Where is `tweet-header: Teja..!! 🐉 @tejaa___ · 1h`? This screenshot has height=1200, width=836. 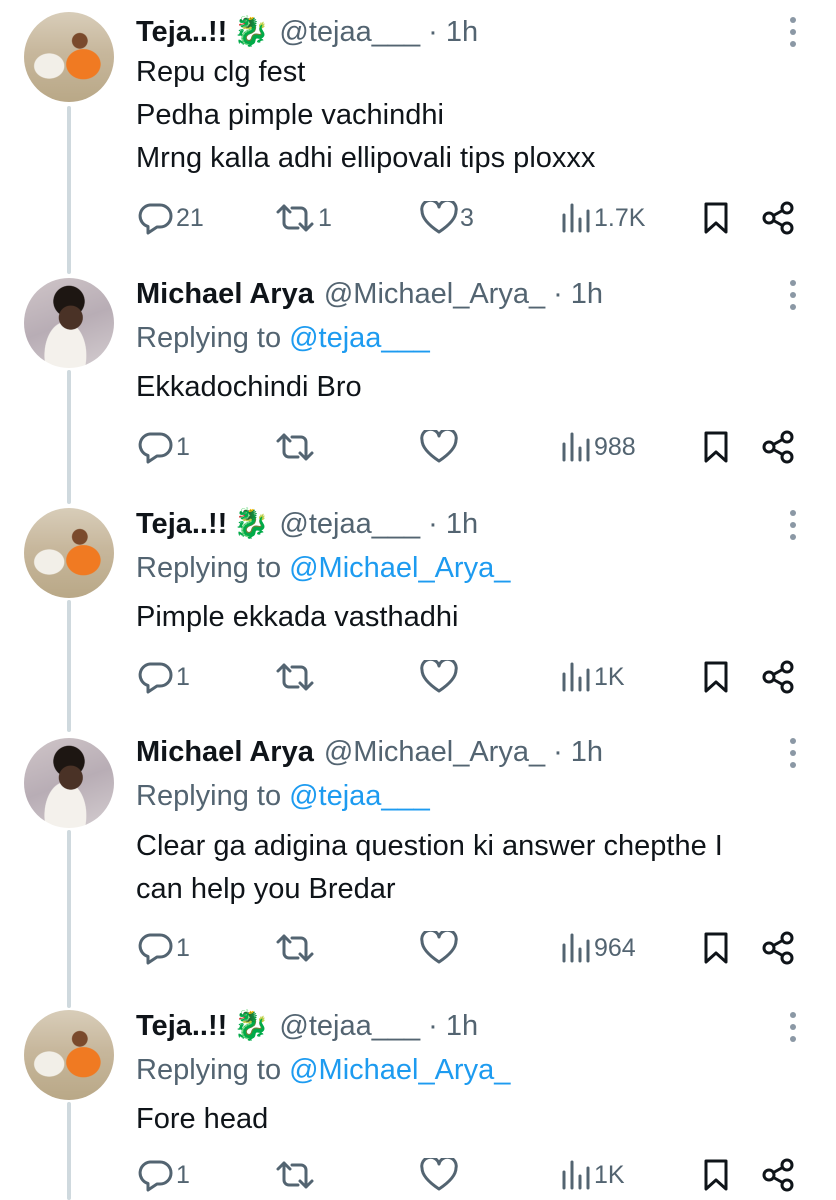
tweet-header: Teja..!! 🐉 @tejaa___ · 1h is located at coordinates (307, 524).